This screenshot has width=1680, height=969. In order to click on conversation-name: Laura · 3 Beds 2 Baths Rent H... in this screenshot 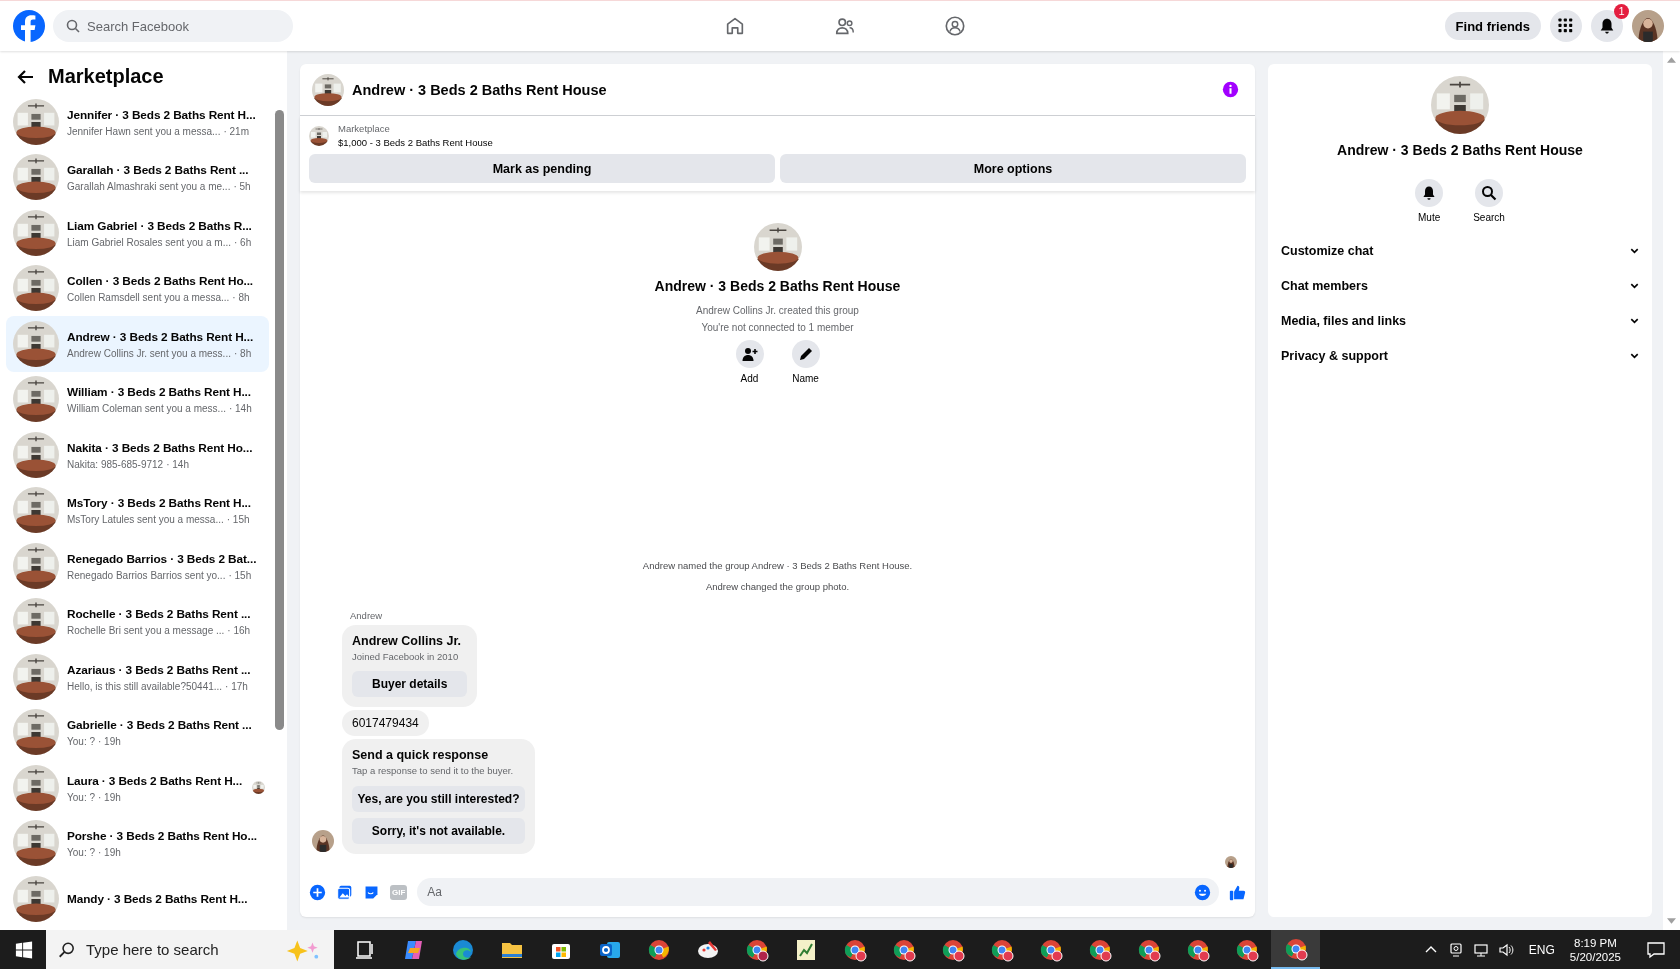, I will do `click(155, 780)`.